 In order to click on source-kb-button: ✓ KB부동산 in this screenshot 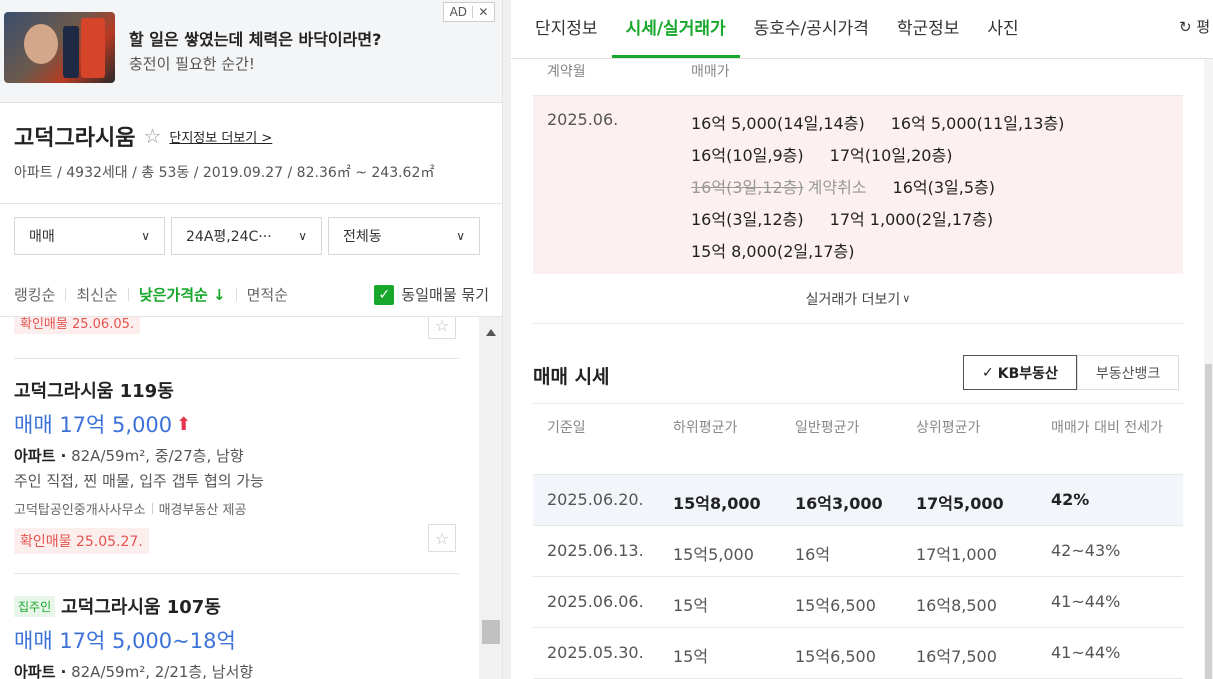, I will do `click(1020, 372)`.